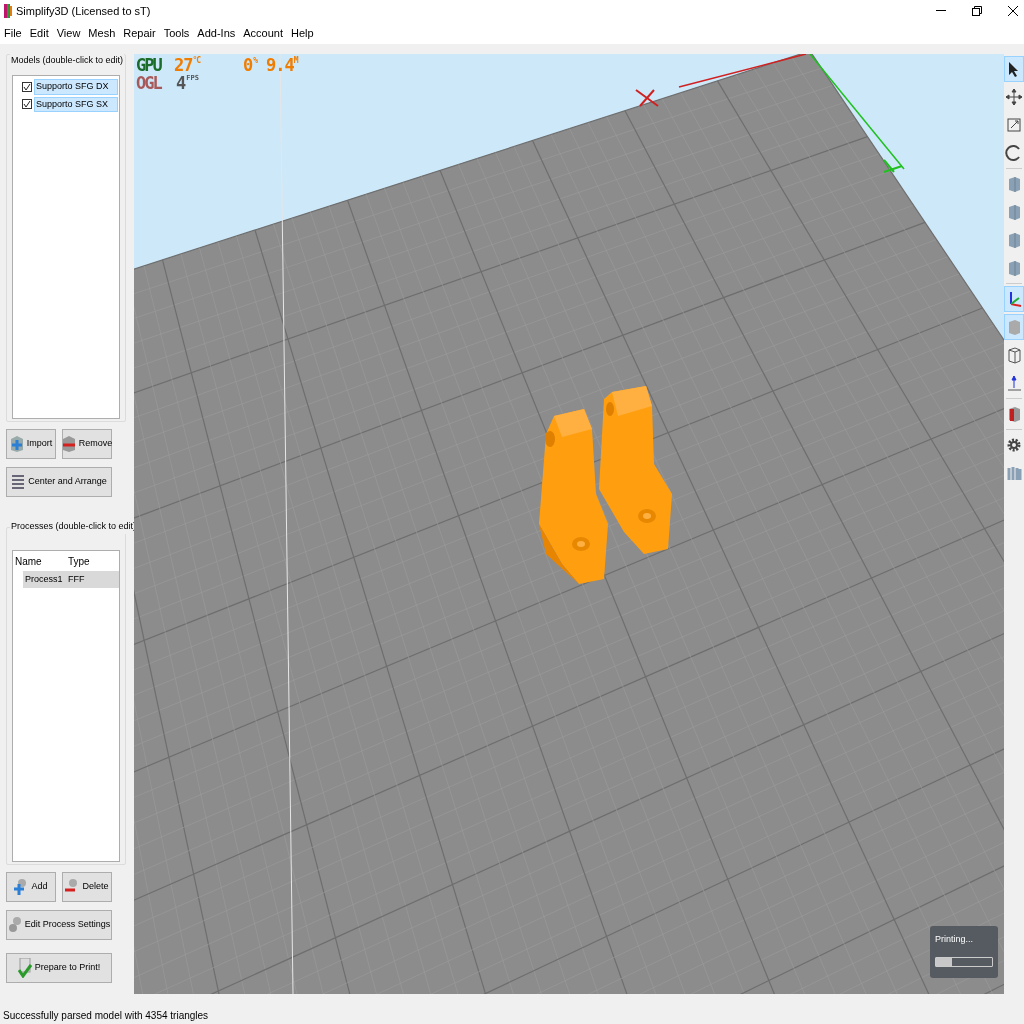 The image size is (1024, 1024). What do you see at coordinates (1014, 383) in the screenshot?
I see `arrow-icon` at bounding box center [1014, 383].